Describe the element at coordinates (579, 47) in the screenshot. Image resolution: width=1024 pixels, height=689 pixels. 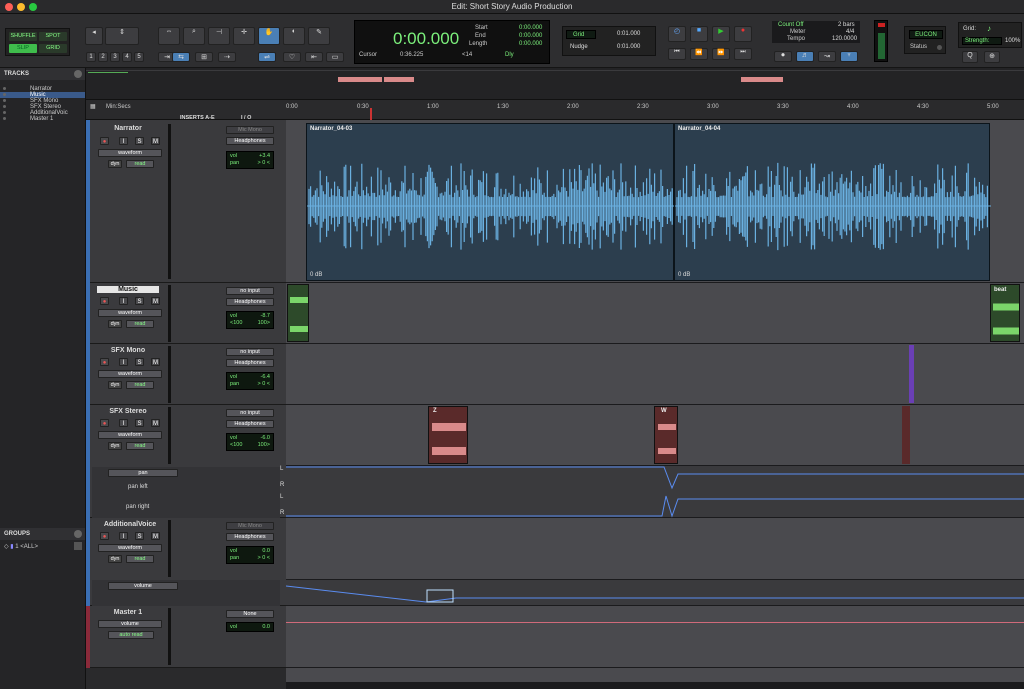
I see `nudge-label: Nudge` at that location.